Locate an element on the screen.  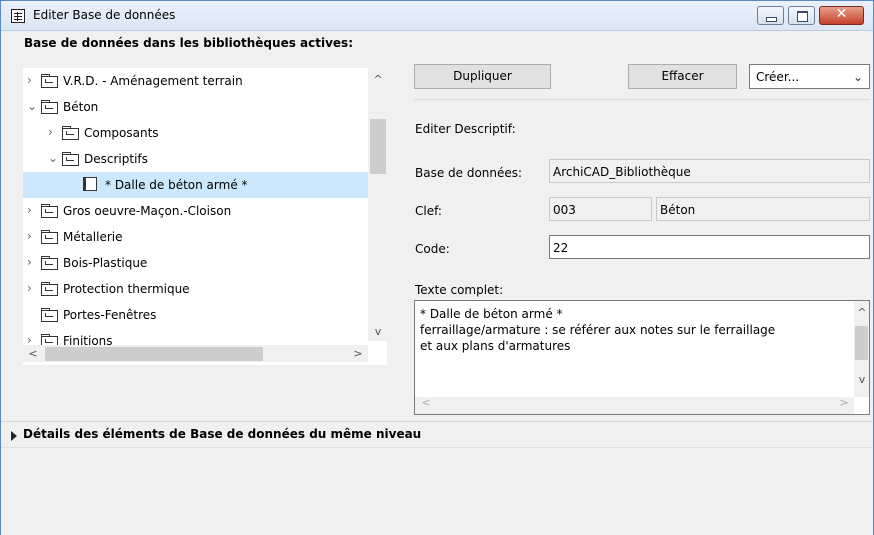
tree-item-label: V.R.D. - Aménagement terrain is located at coordinates (153, 81).